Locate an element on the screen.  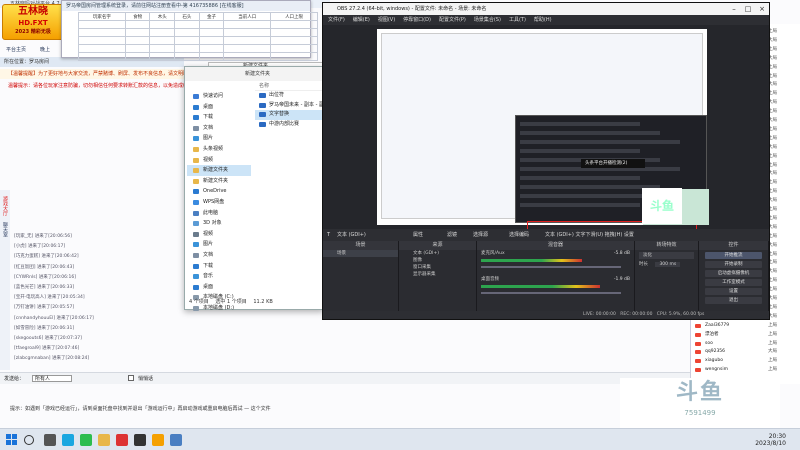
select-source-button: 选择源 is located at coordinates (480, 235).